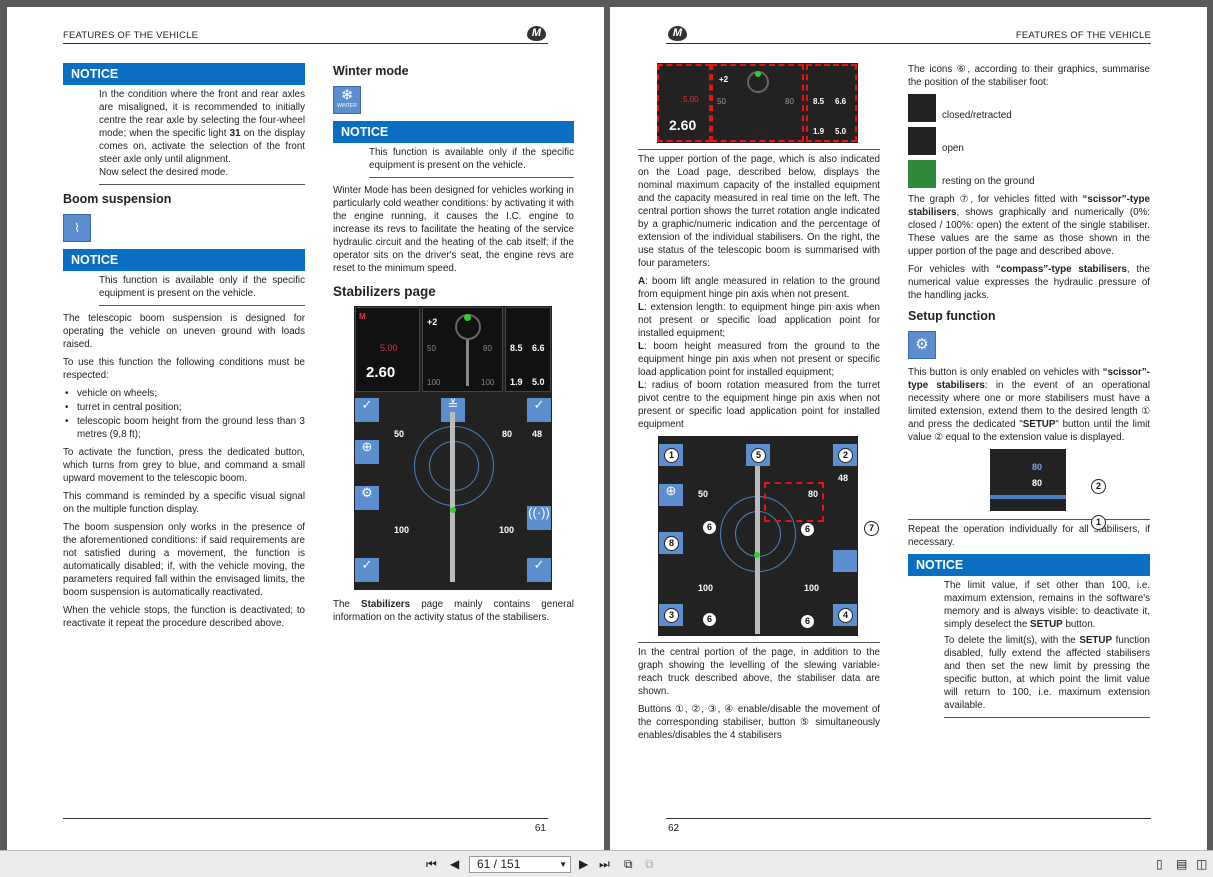  What do you see at coordinates (674, 828) in the screenshot?
I see `page-number: 62` at bounding box center [674, 828].